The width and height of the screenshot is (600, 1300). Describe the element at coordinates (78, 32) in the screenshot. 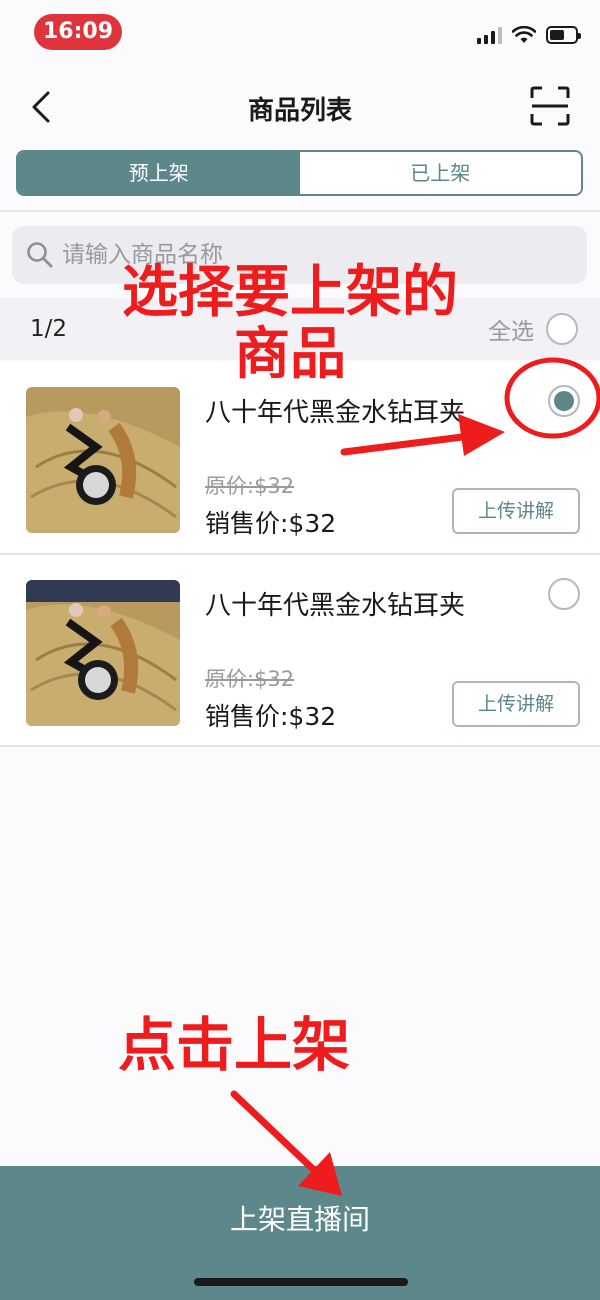

I see `status-time: 16:09` at that location.